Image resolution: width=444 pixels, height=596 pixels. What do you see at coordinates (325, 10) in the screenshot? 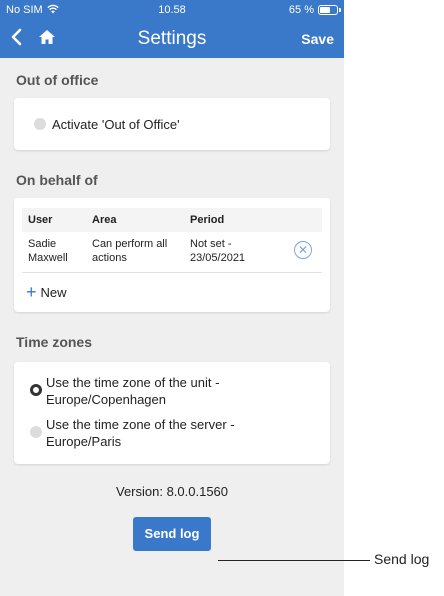
I see `battery-fill` at bounding box center [325, 10].